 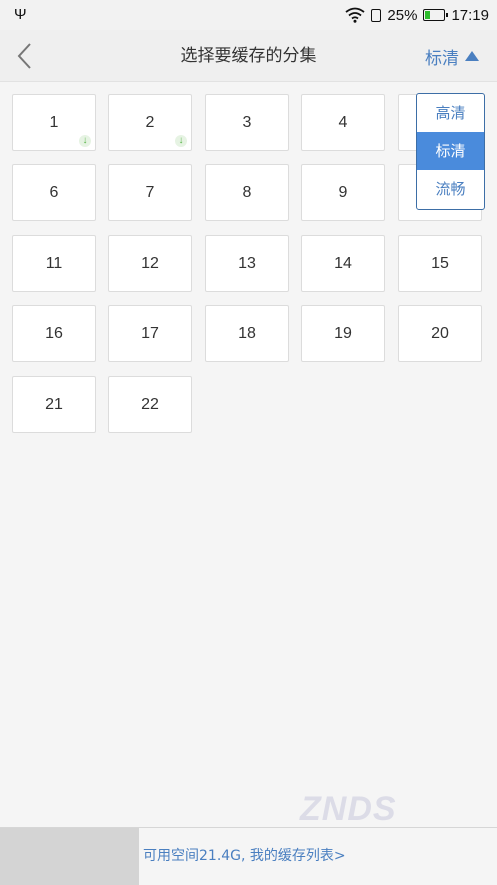 I want to click on episode-button: 20, so click(x=440, y=333).